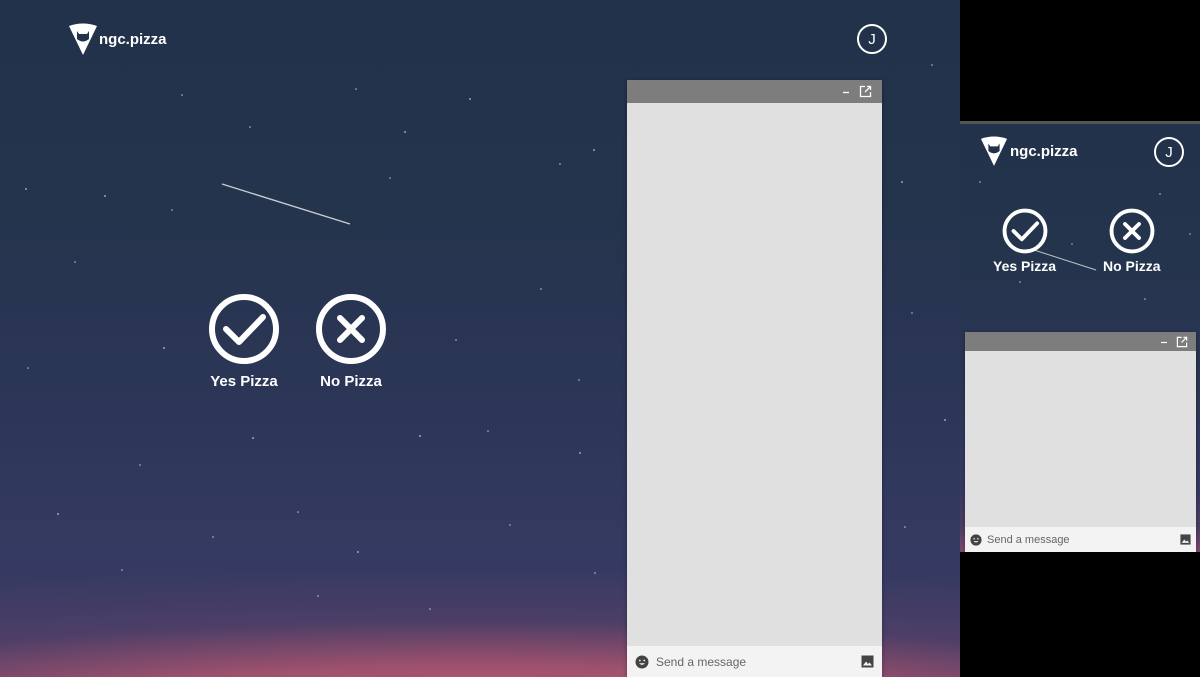  I want to click on check-circle-icon, so click(244, 329).